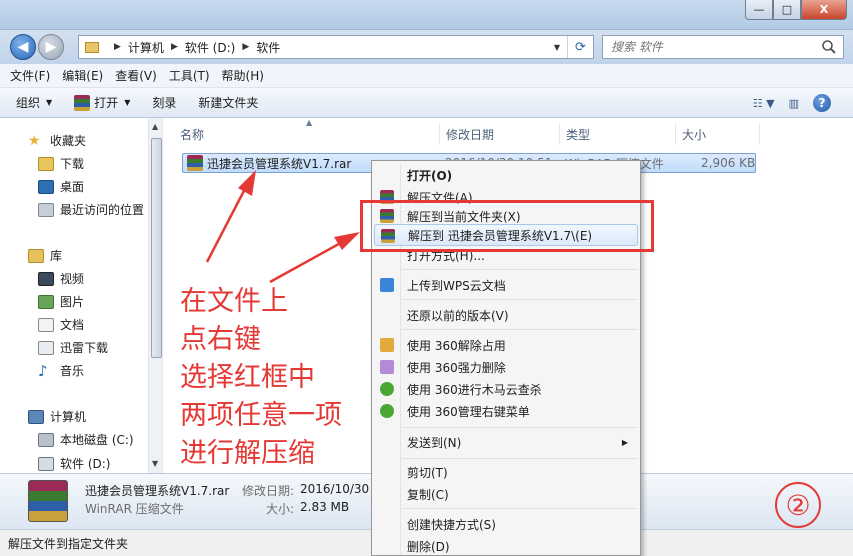 The image size is (853, 556). I want to click on open-button: 打开 ▼, so click(102, 102).